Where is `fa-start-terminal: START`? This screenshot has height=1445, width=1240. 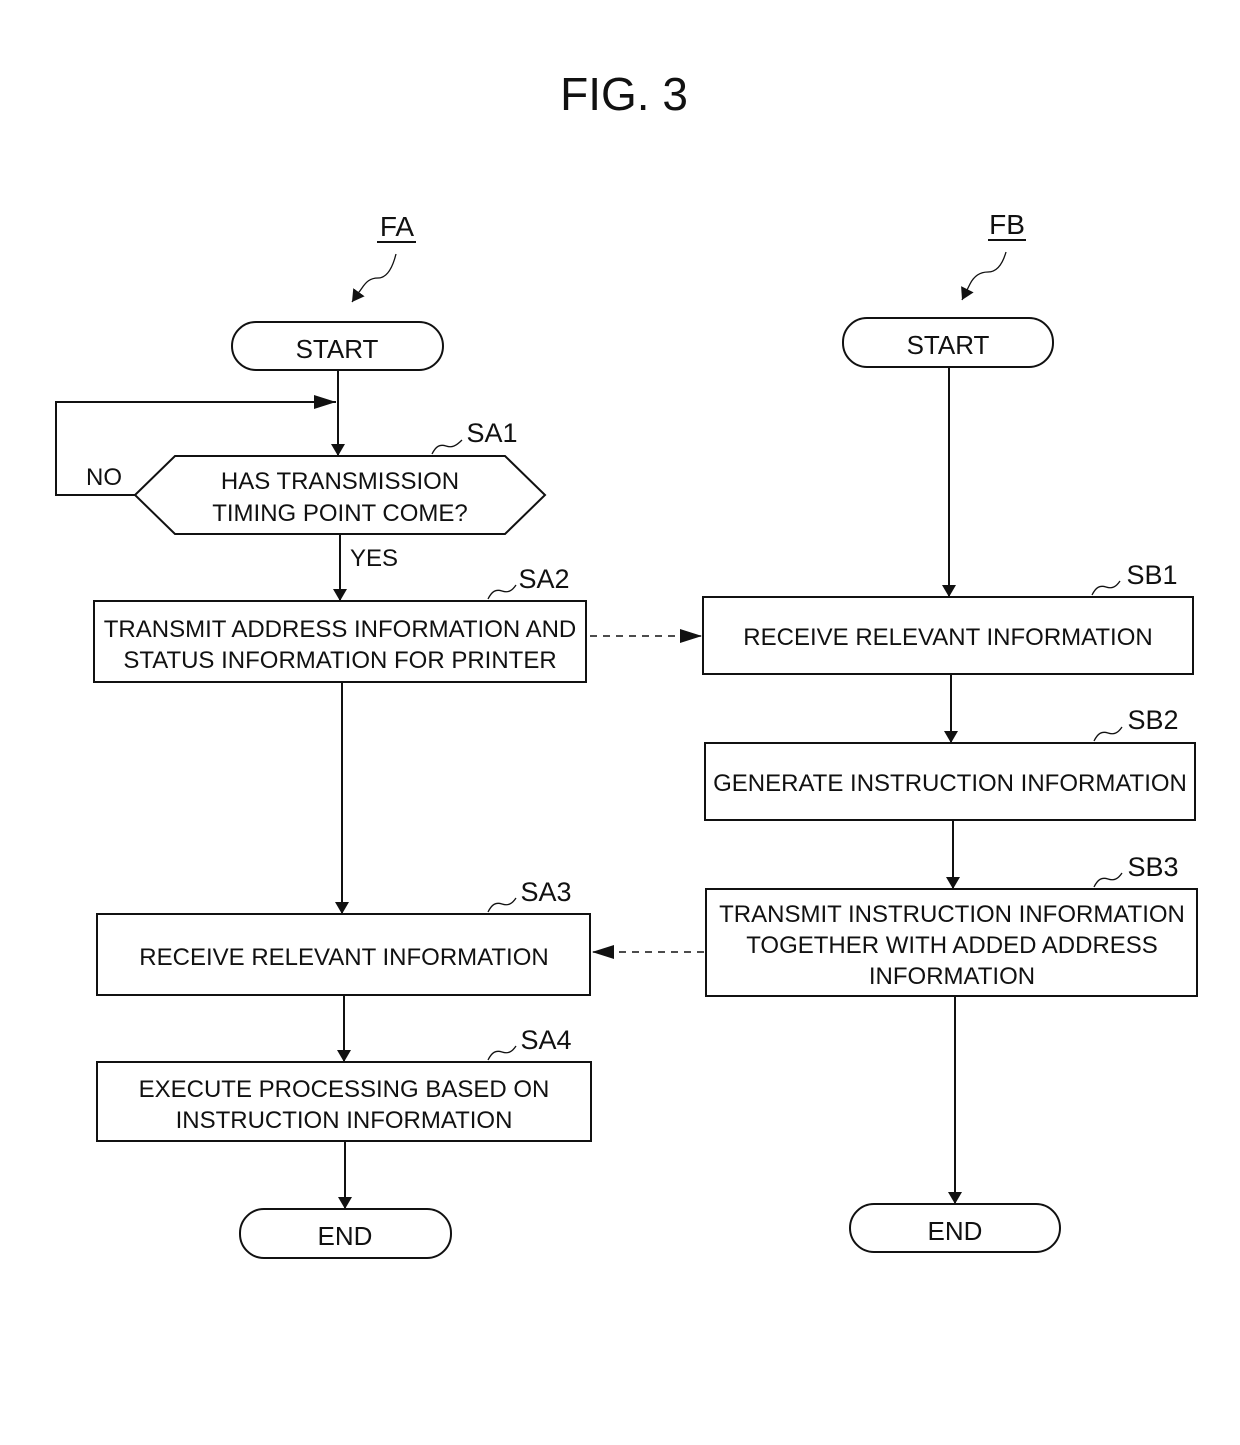 fa-start-terminal: START is located at coordinates (337, 346).